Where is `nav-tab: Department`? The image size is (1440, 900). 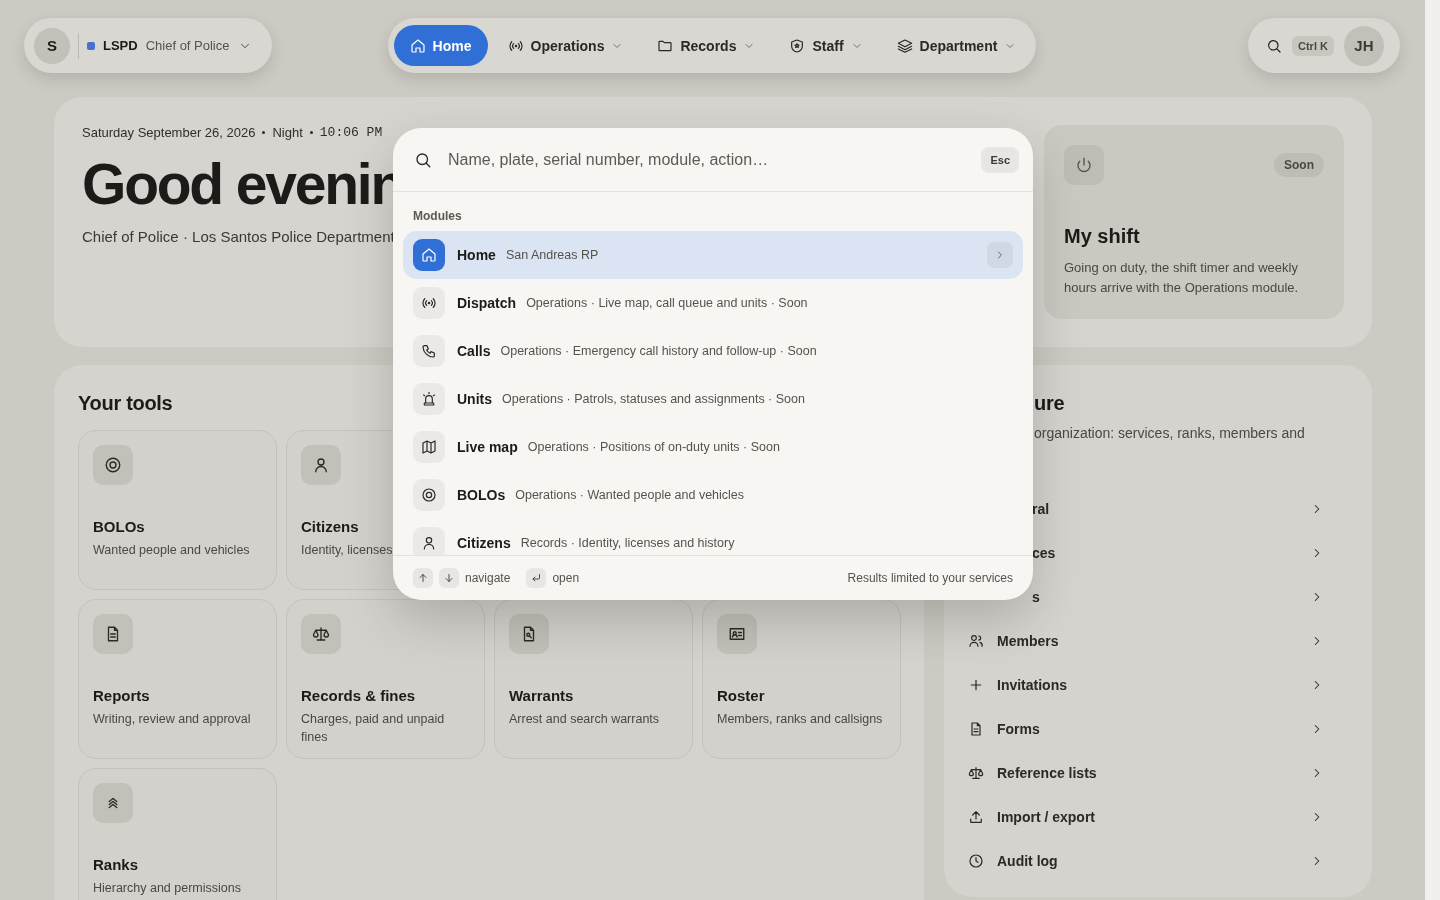 nav-tab: Department is located at coordinates (956, 45).